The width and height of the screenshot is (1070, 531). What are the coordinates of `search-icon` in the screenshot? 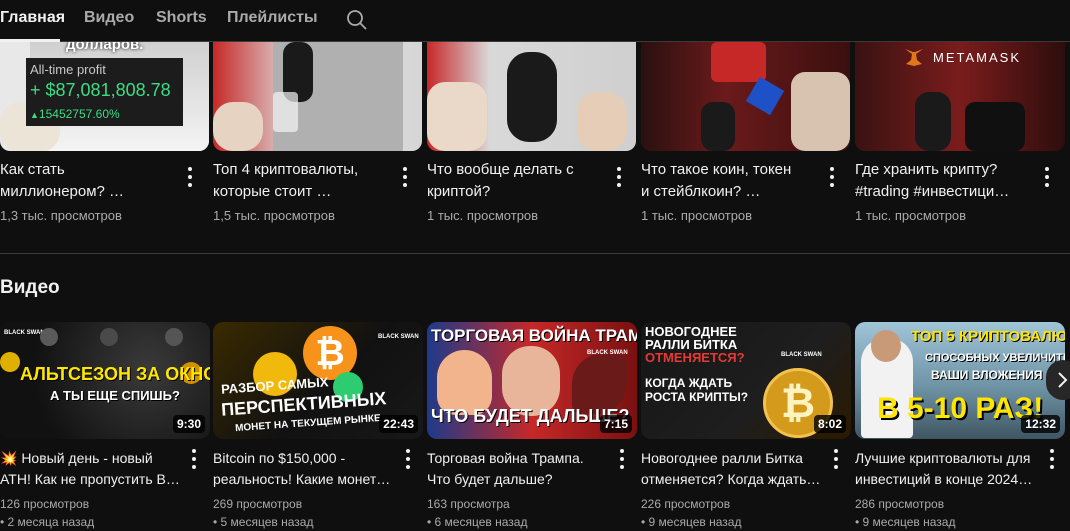 It's located at (357, 20).